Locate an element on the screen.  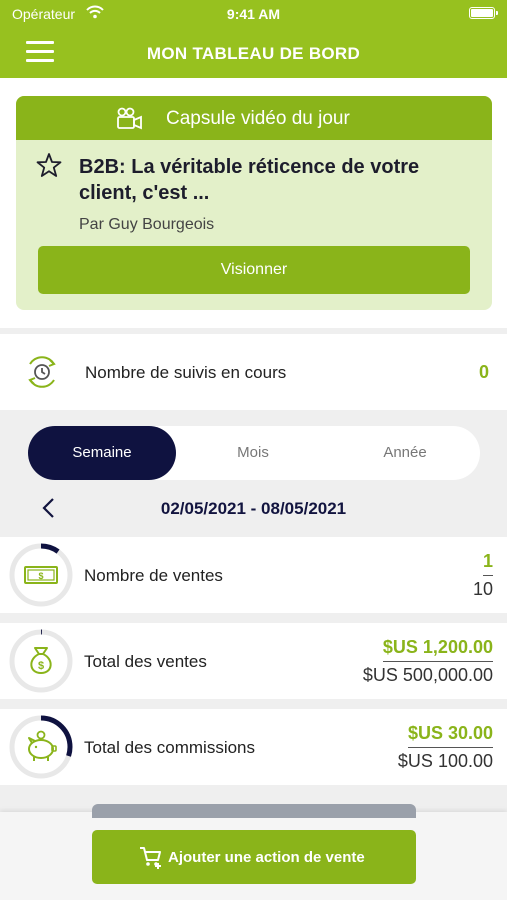
cash-icon: $ is located at coordinates (41, 575).